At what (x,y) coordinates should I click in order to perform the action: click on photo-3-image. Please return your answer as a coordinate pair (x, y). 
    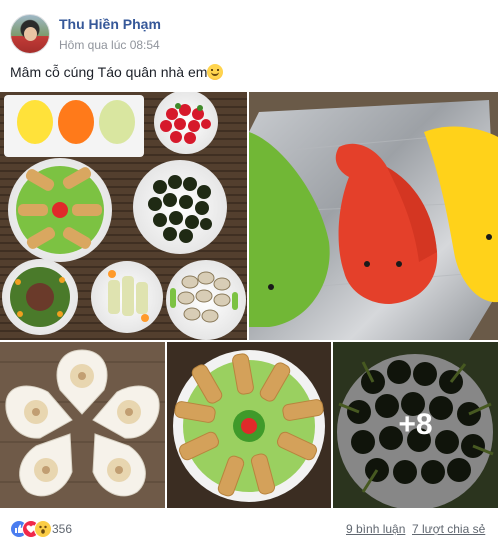
    Looking at the image, I should click on (82, 425).